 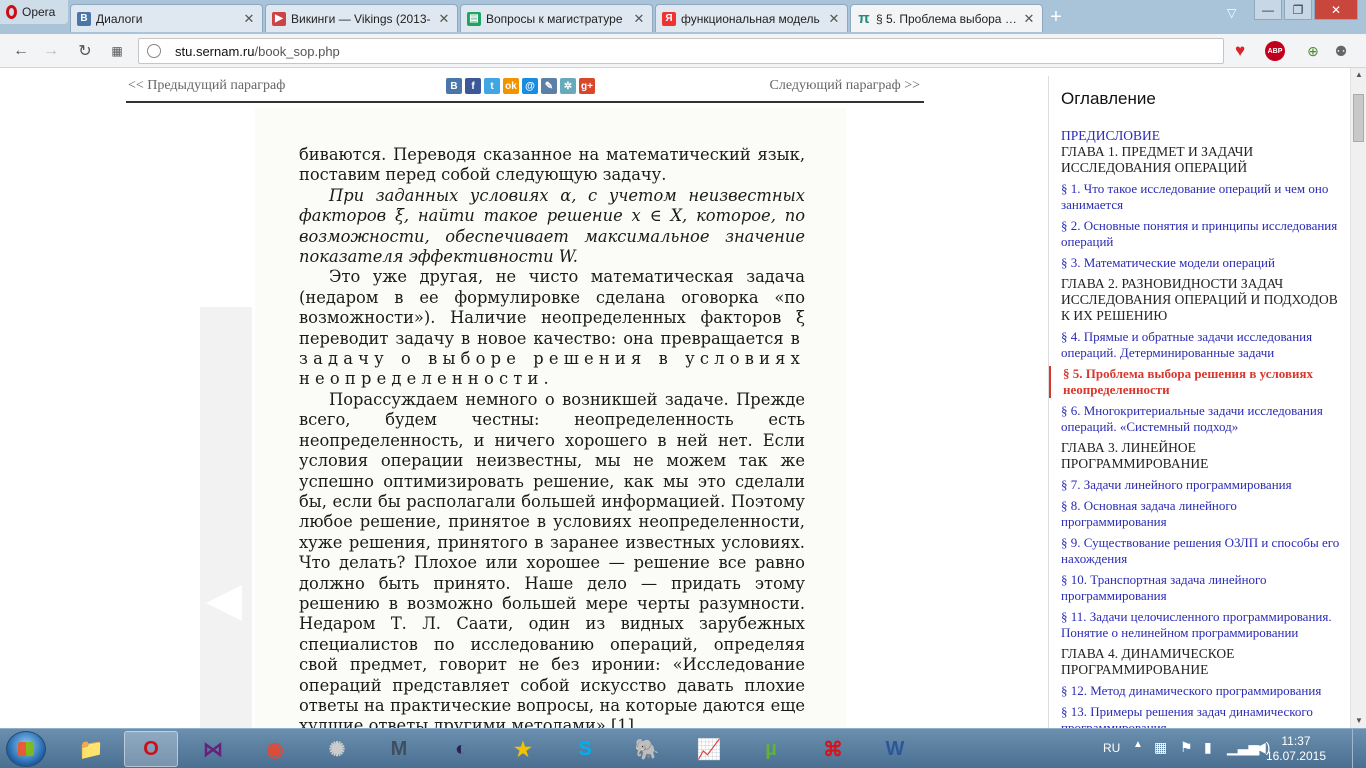 I want to click on liveinternet-share-icon: ✲, so click(x=568, y=86).